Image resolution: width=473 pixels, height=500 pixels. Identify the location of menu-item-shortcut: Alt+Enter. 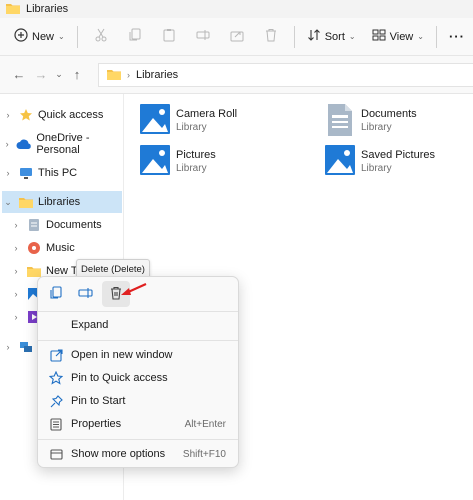
(205, 424).